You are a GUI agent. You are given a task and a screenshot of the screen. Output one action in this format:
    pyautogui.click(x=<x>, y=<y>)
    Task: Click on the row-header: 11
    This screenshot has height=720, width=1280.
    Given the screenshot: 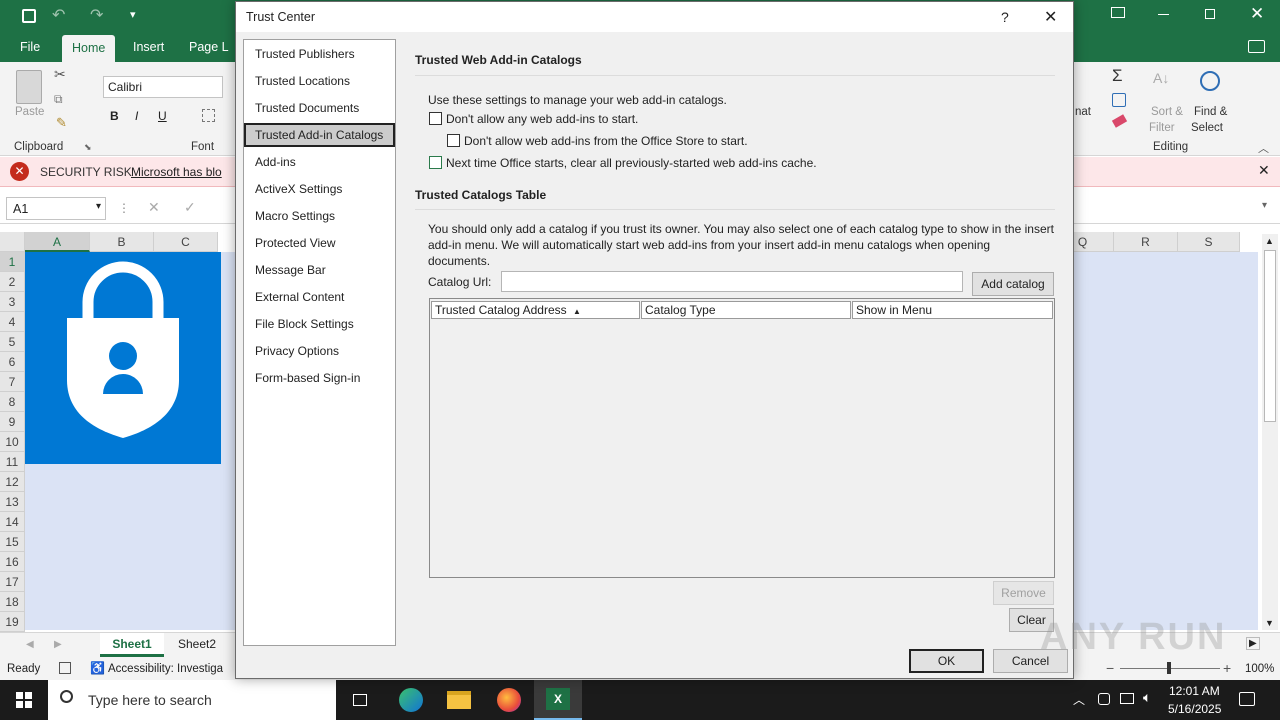 What is the action you would take?
    pyautogui.click(x=12, y=462)
    